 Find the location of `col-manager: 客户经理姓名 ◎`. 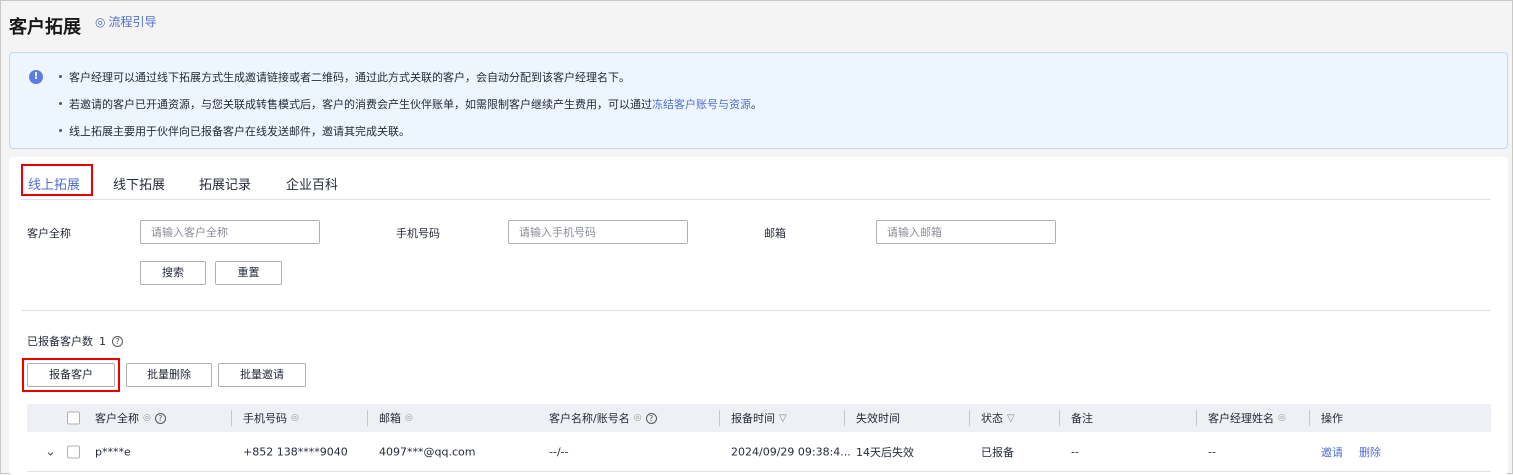

col-manager: 客户经理姓名 ◎ is located at coordinates (1247, 418).